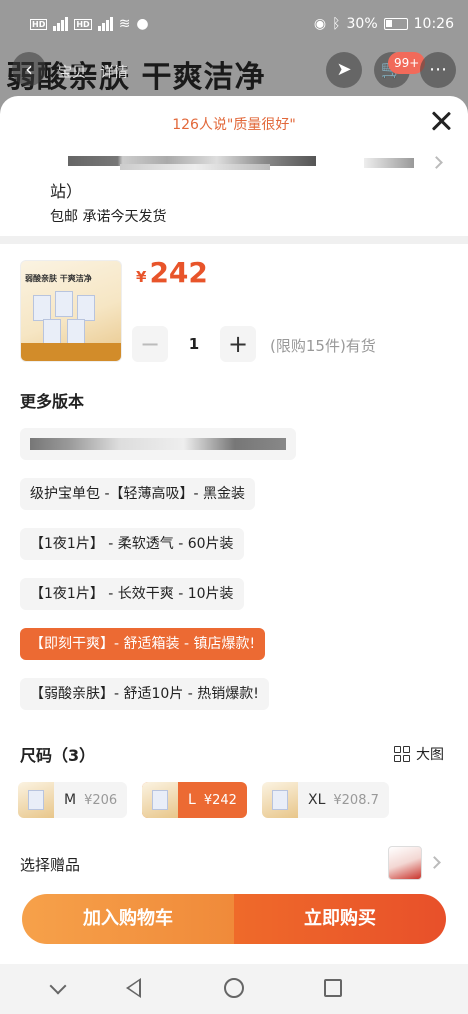  I want to click on grid-icon, so click(402, 754).